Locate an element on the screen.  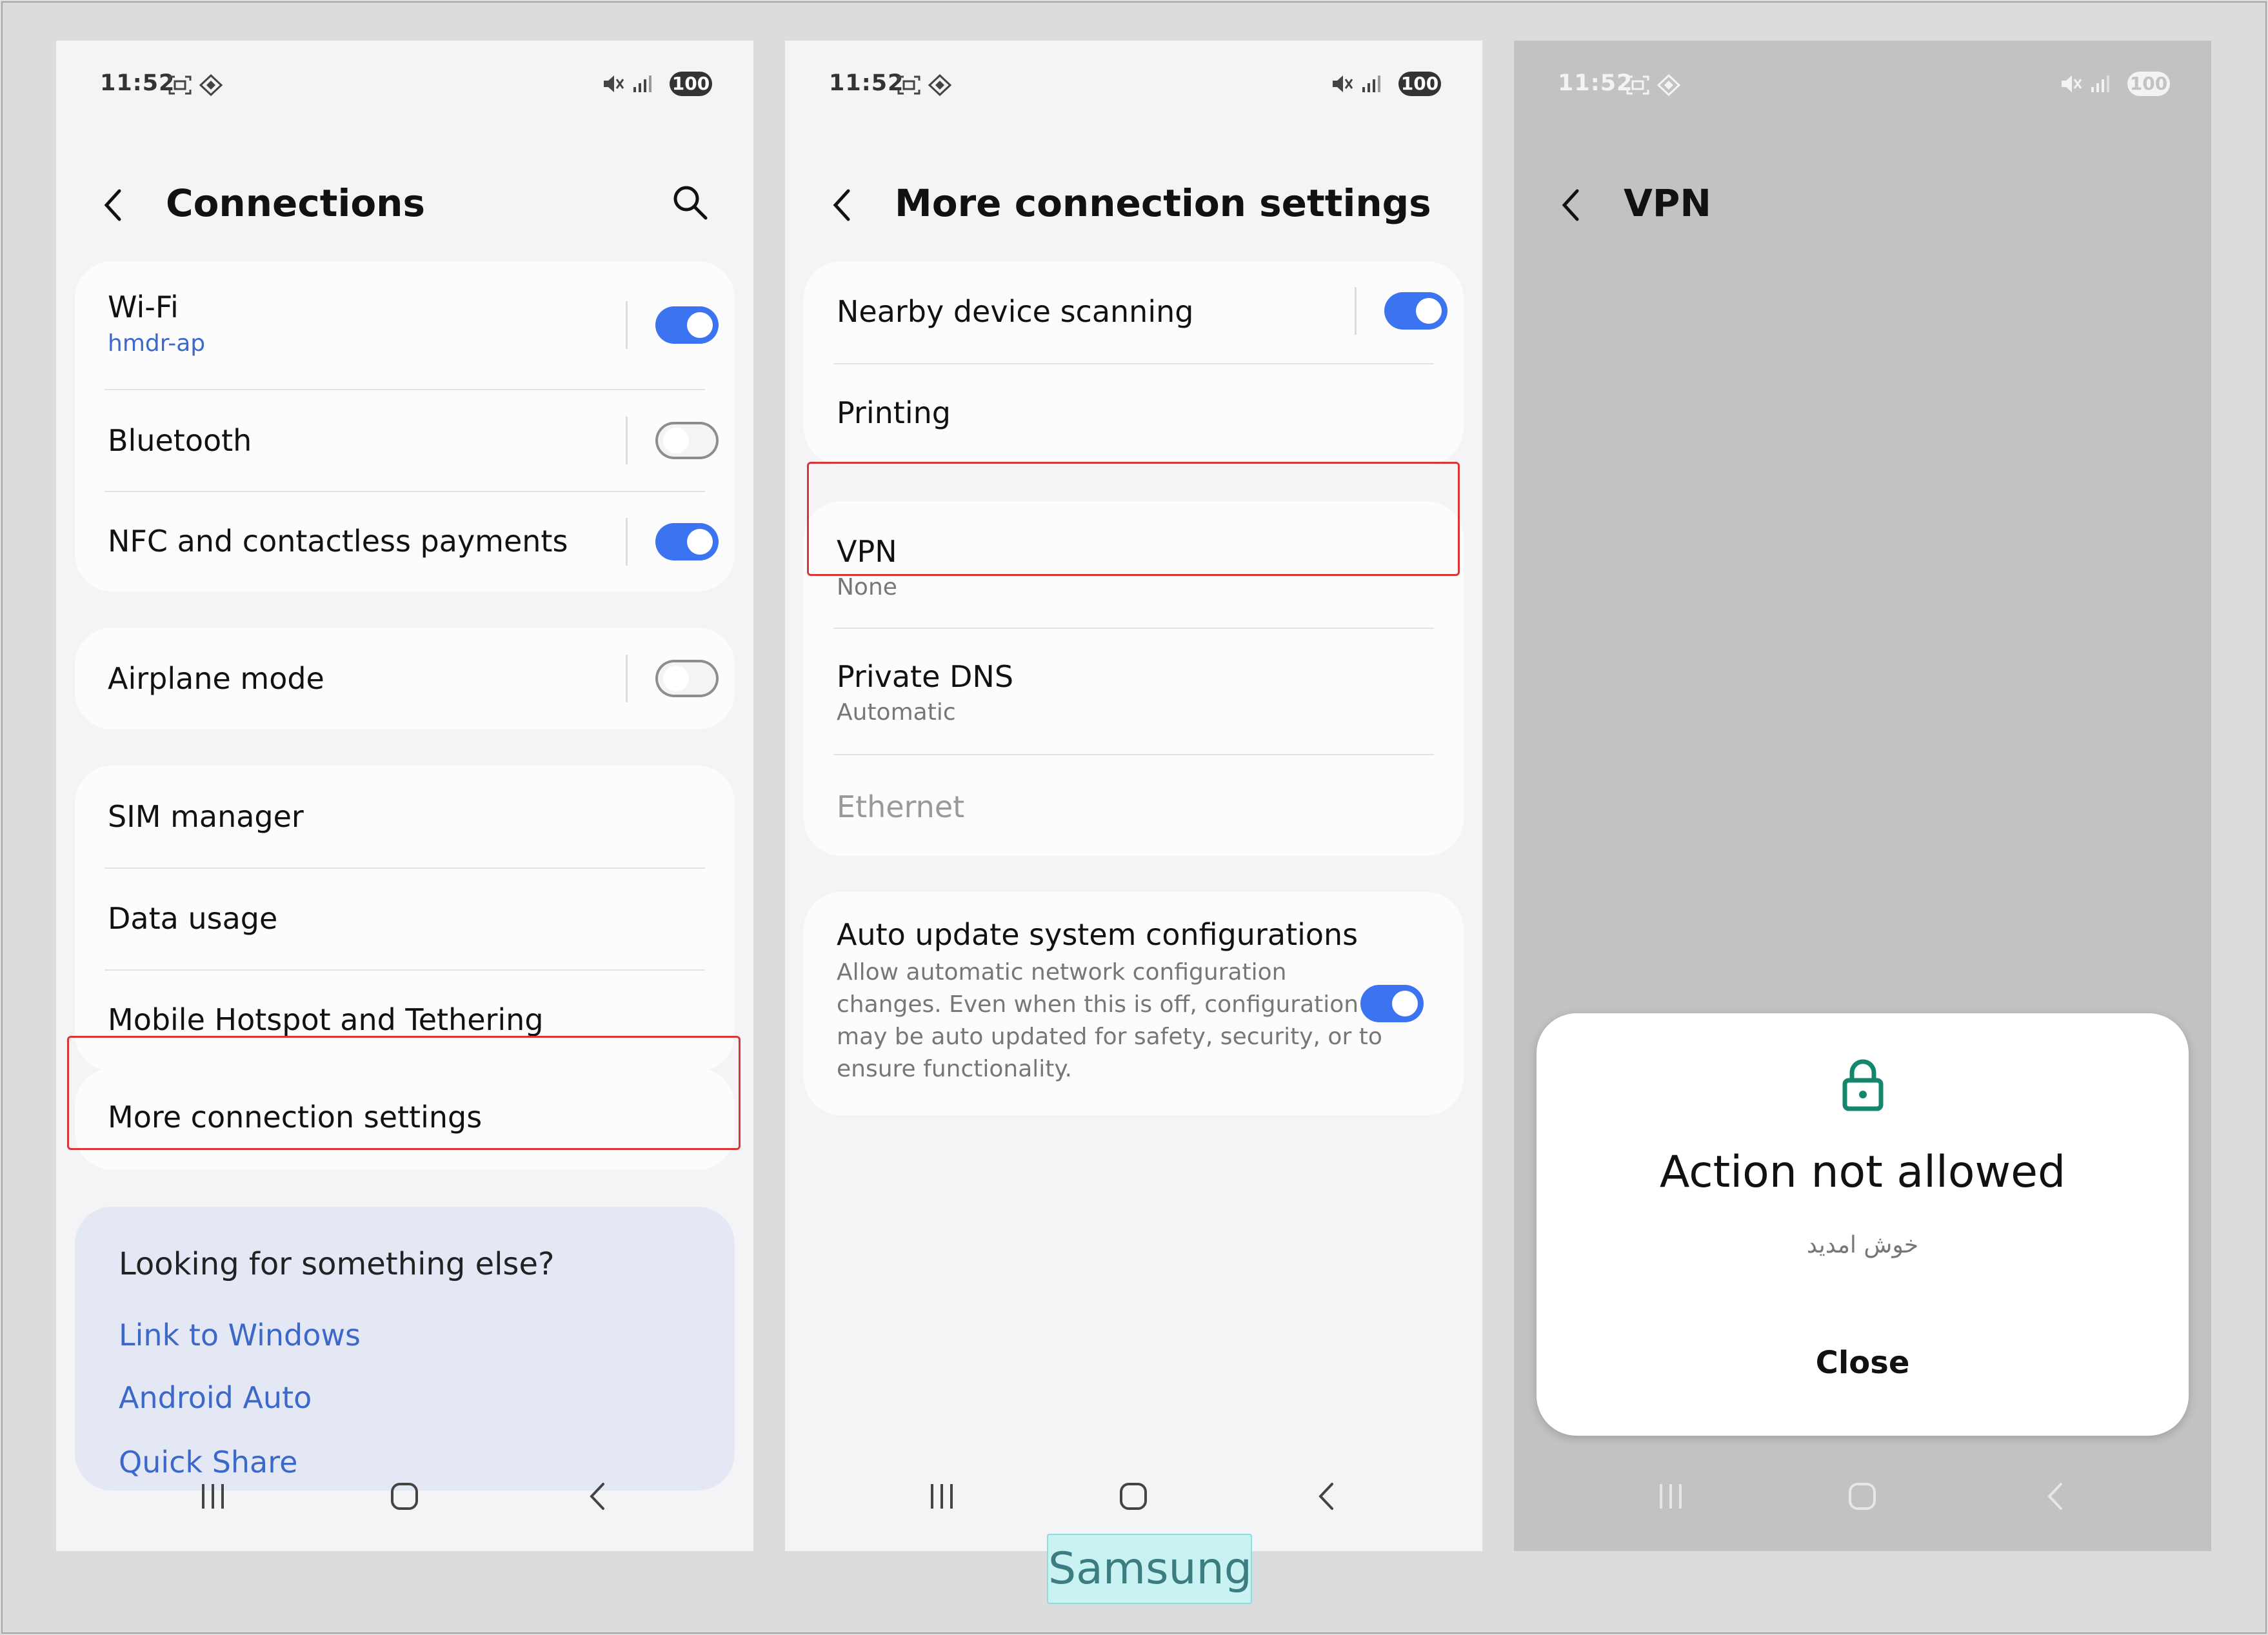
page-title: More connection settings is located at coordinates (1163, 203).